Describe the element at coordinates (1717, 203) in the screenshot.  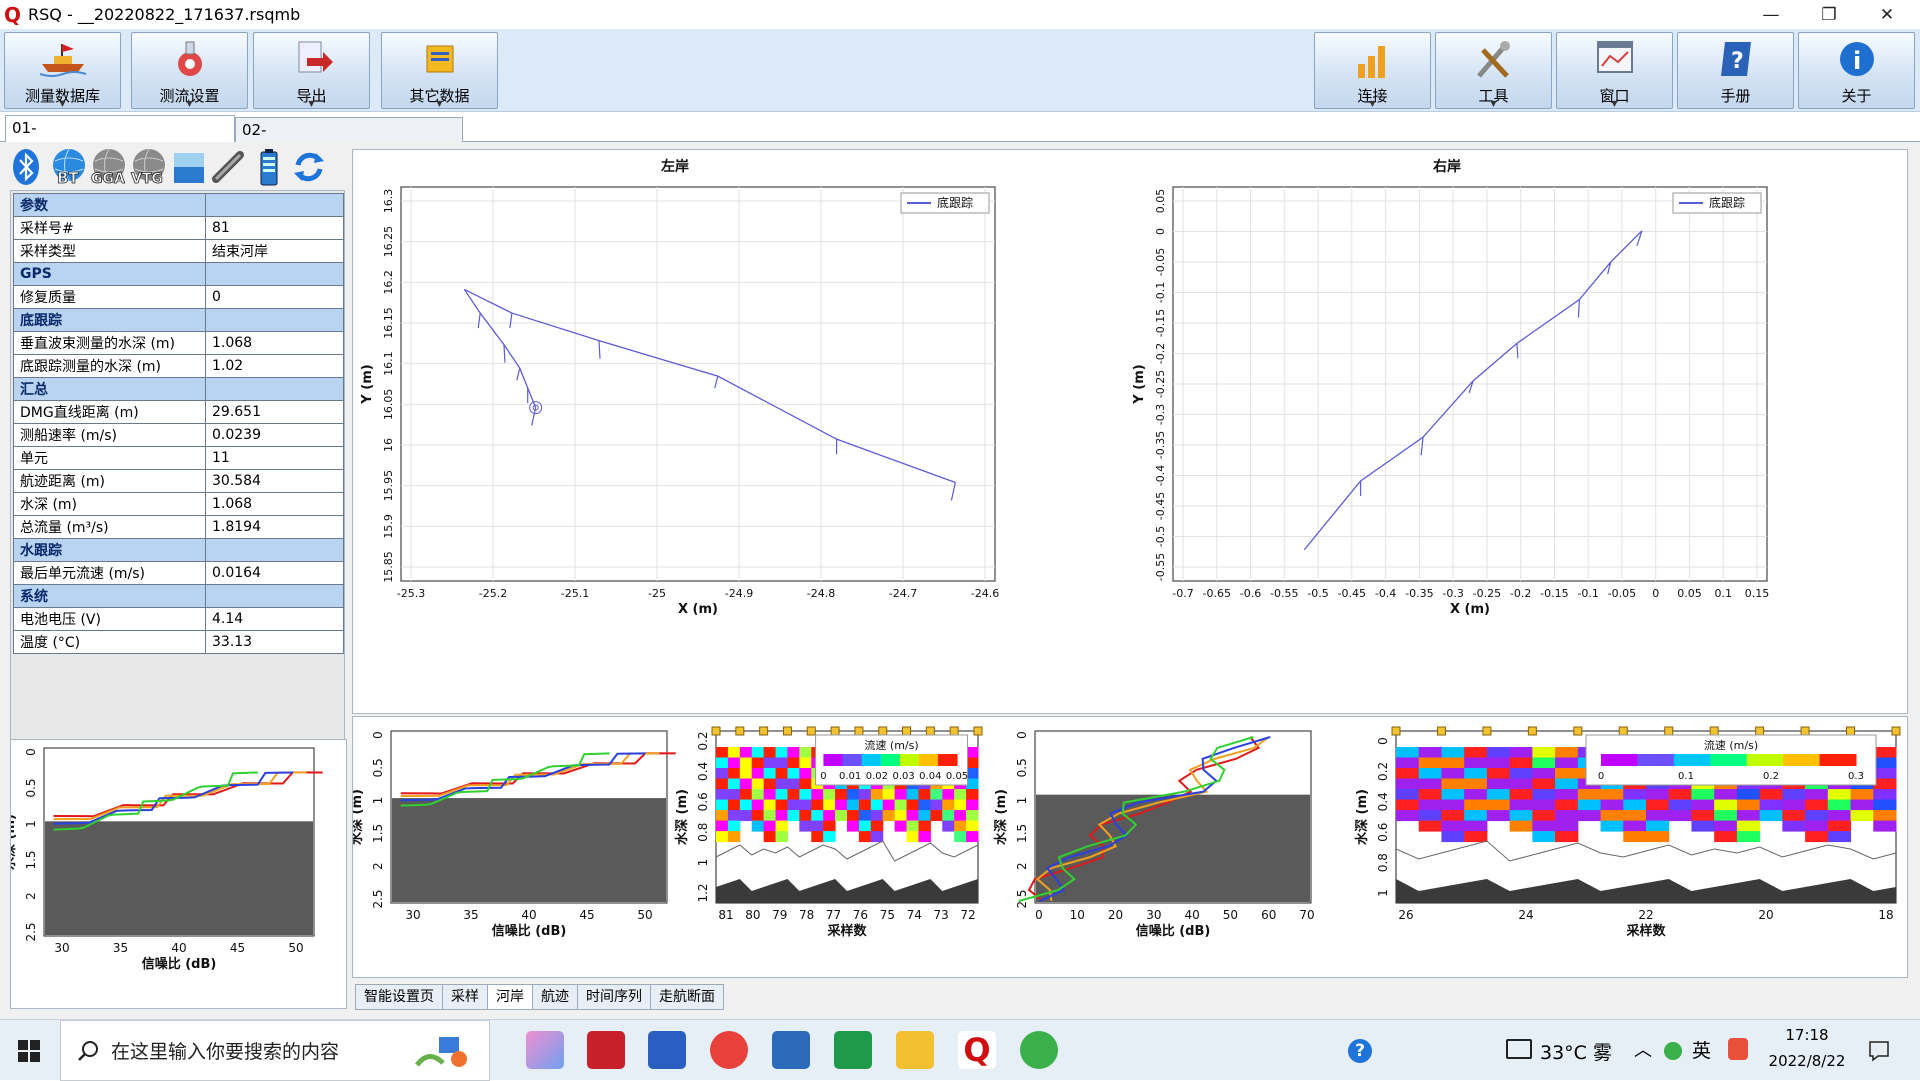
I see `chart-legend: 底跟踪` at that location.